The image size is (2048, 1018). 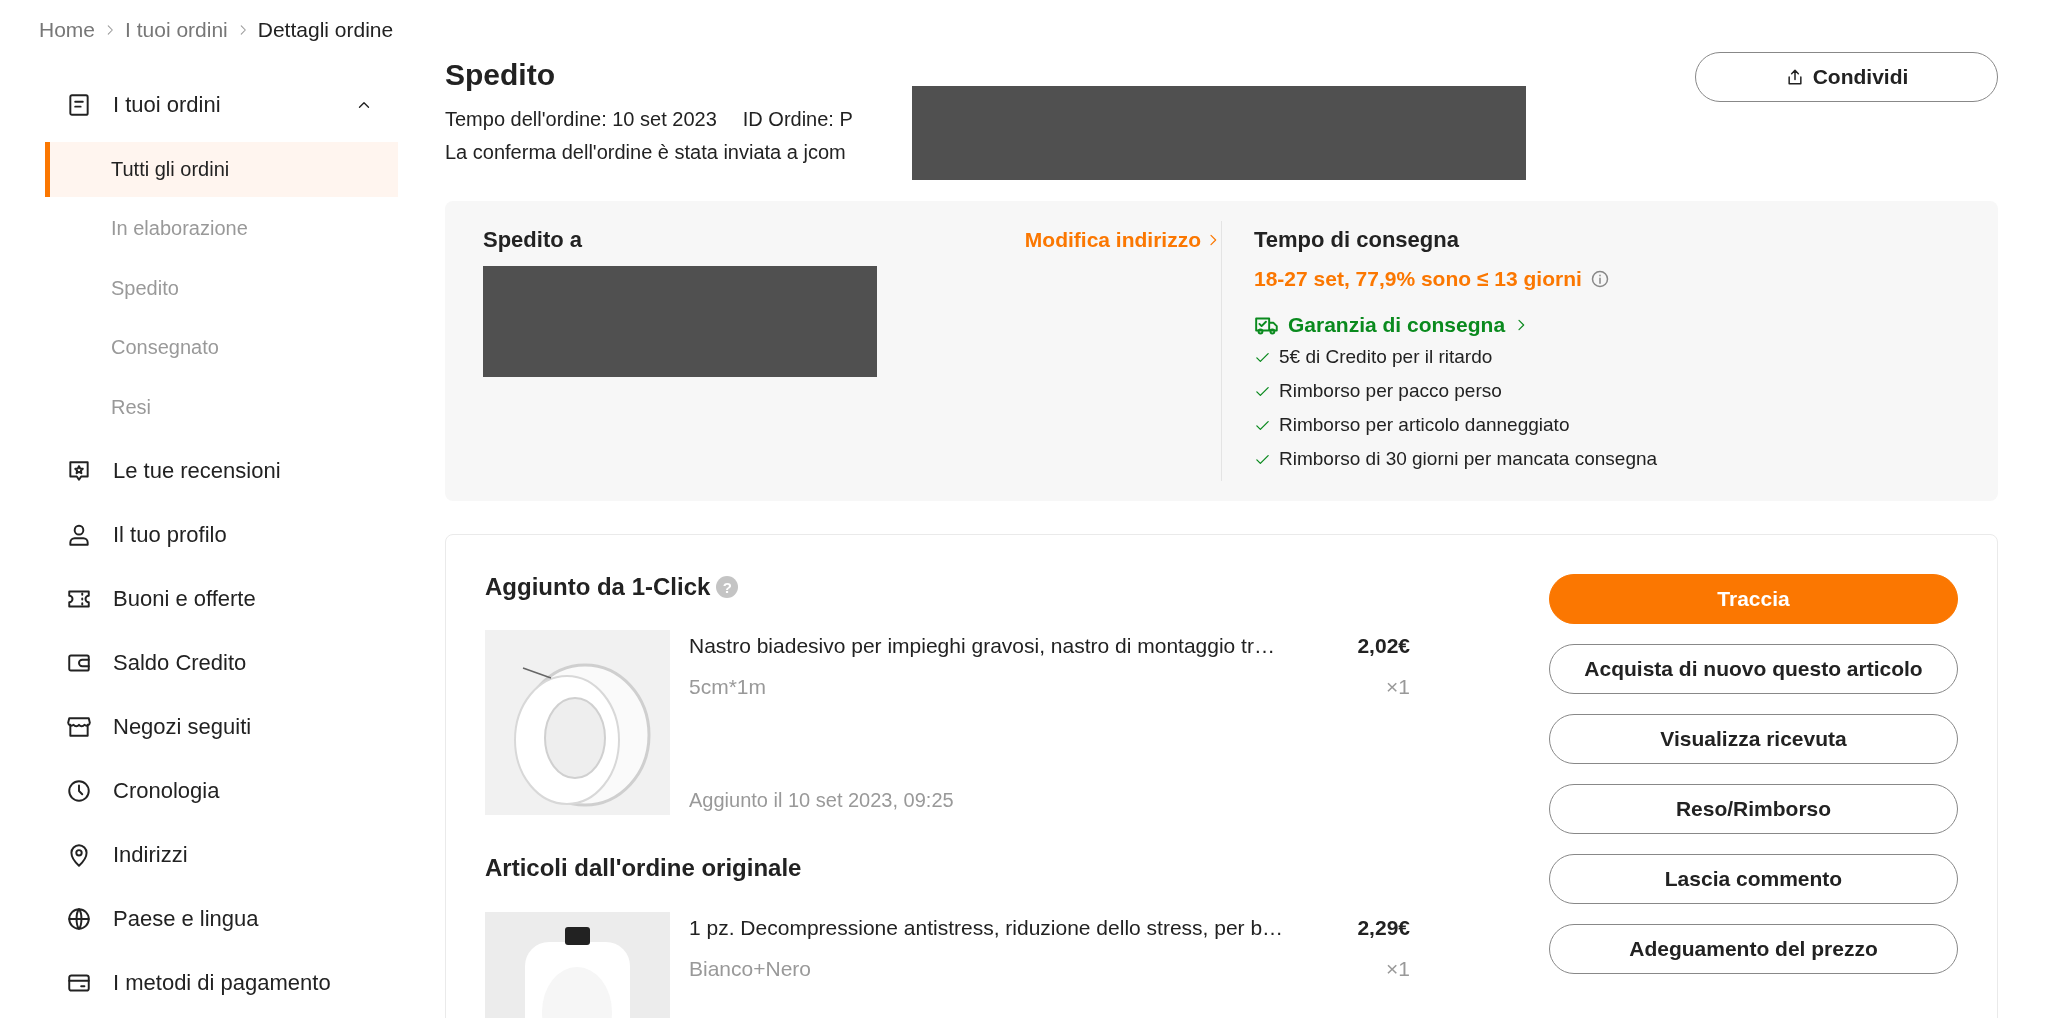 What do you see at coordinates (221, 535) in the screenshot?
I see `sidebar-item: Il tuo profilo` at bounding box center [221, 535].